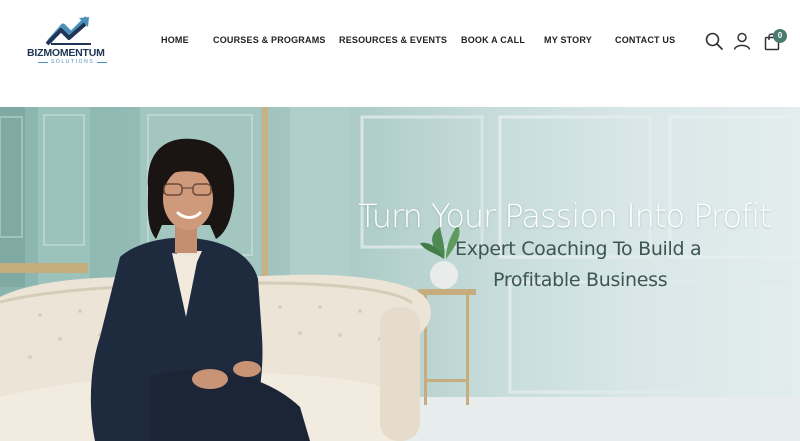 The image size is (800, 441). I want to click on nav-home: HOME, so click(175, 40).